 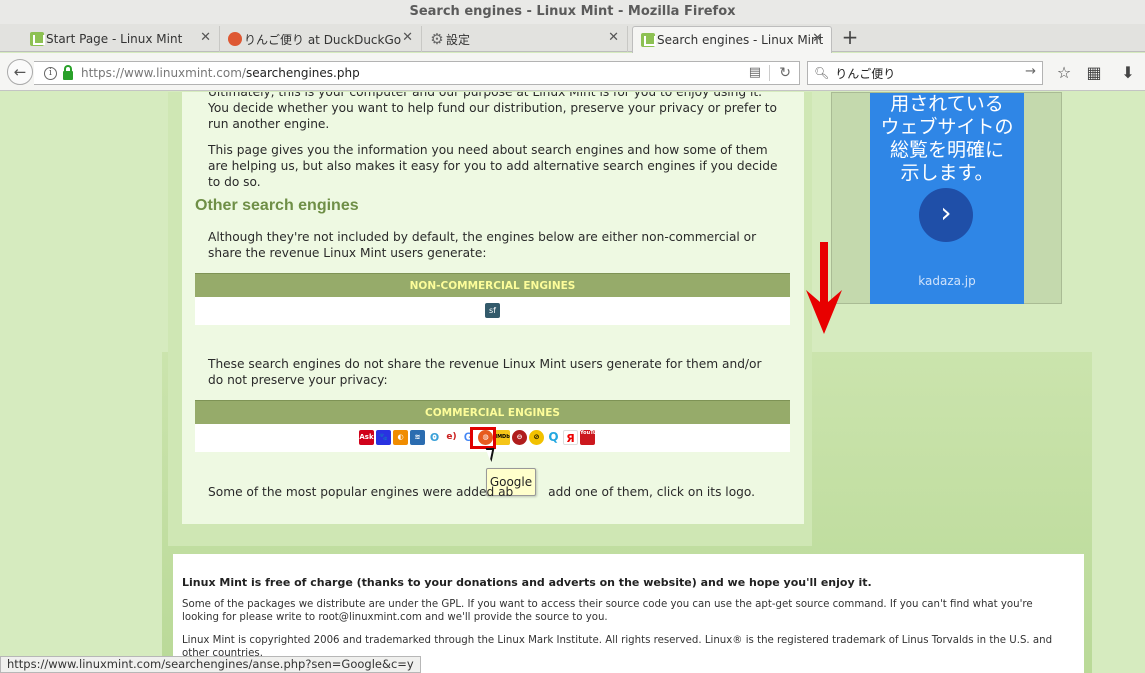 I want to click on ad-domain: kadaza.jp, so click(x=947, y=281).